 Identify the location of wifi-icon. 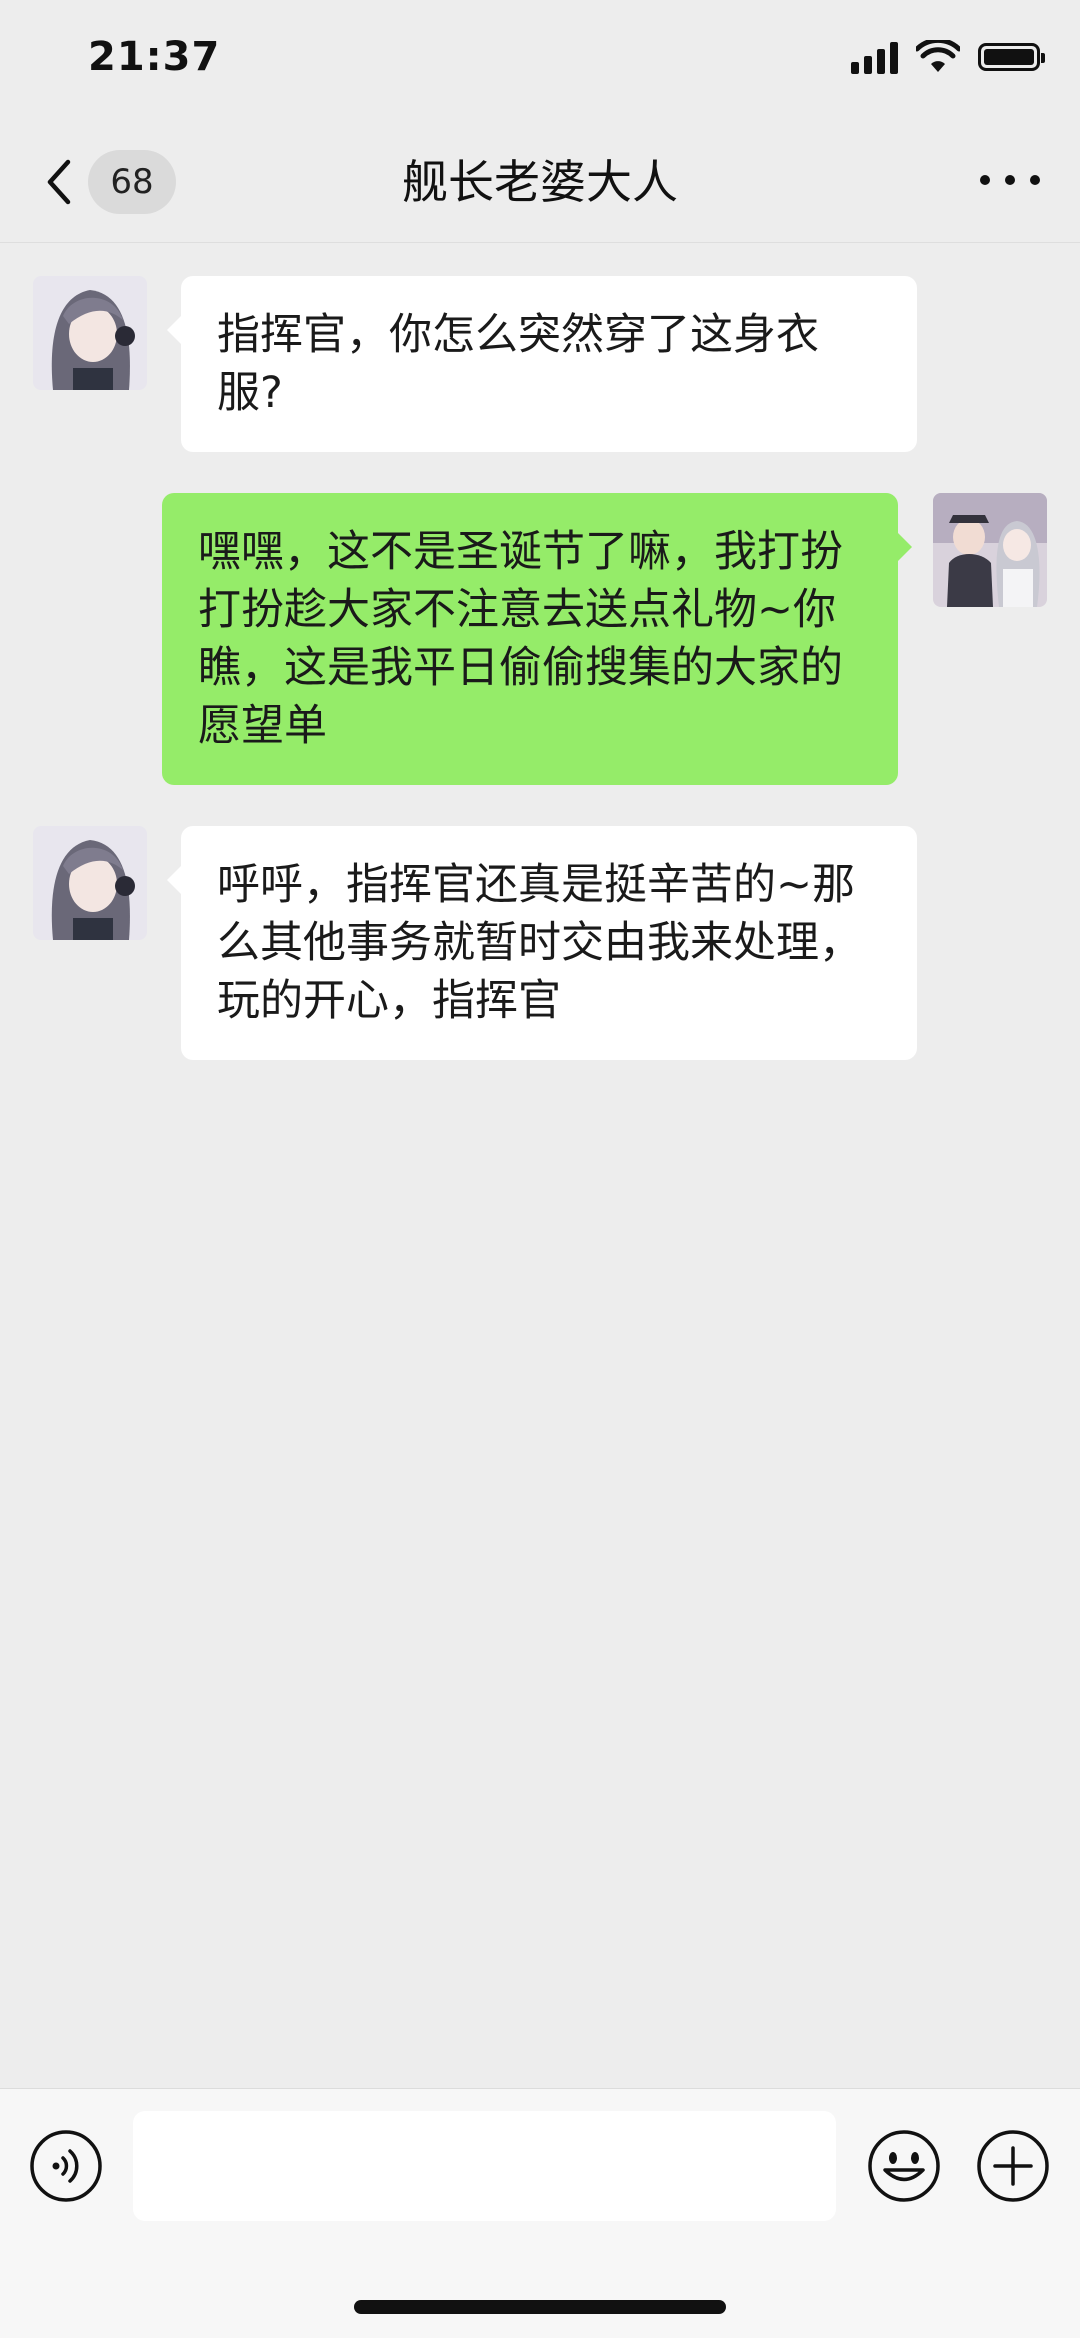
(938, 56).